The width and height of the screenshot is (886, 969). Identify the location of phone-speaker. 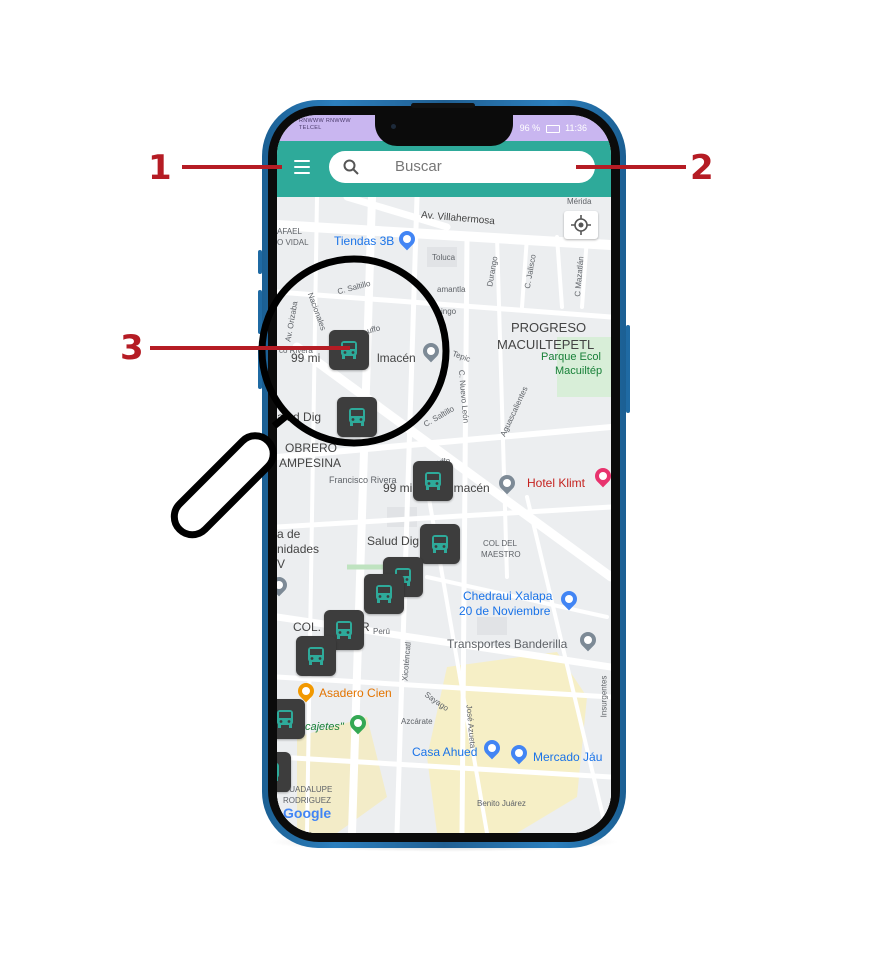
(443, 105).